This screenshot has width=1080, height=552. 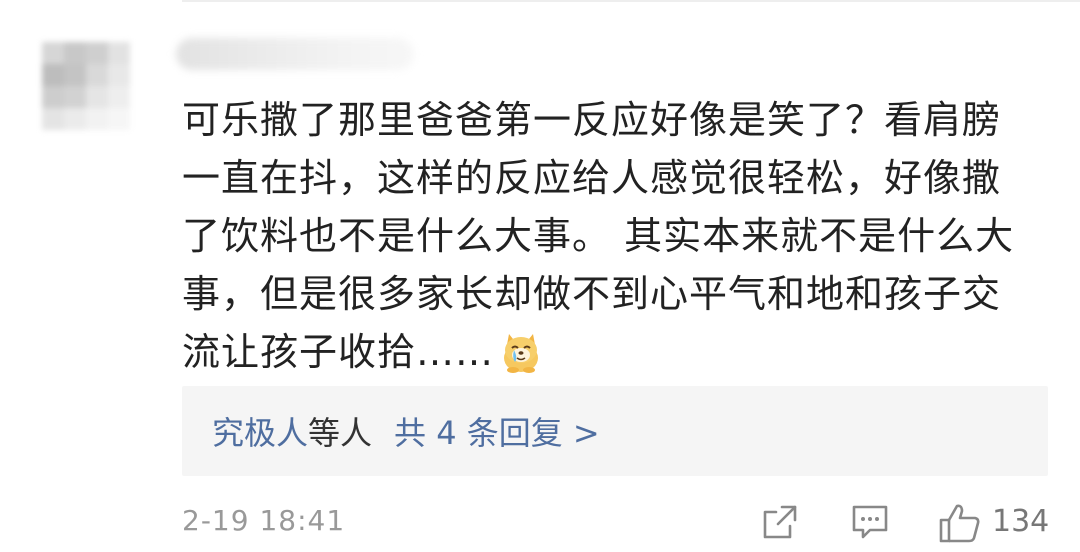 What do you see at coordinates (1021, 521) in the screenshot?
I see `like-count: 134` at bounding box center [1021, 521].